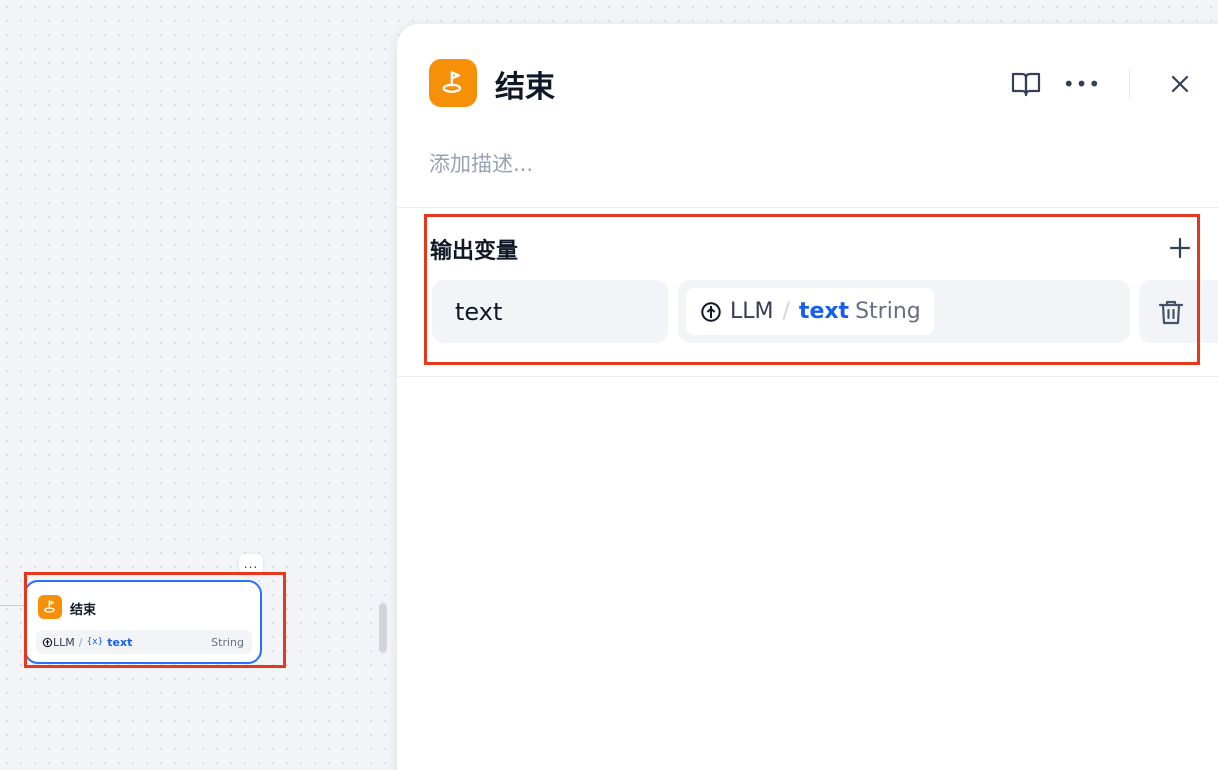  I want to click on node-var-source: LLM, so click(64, 642).